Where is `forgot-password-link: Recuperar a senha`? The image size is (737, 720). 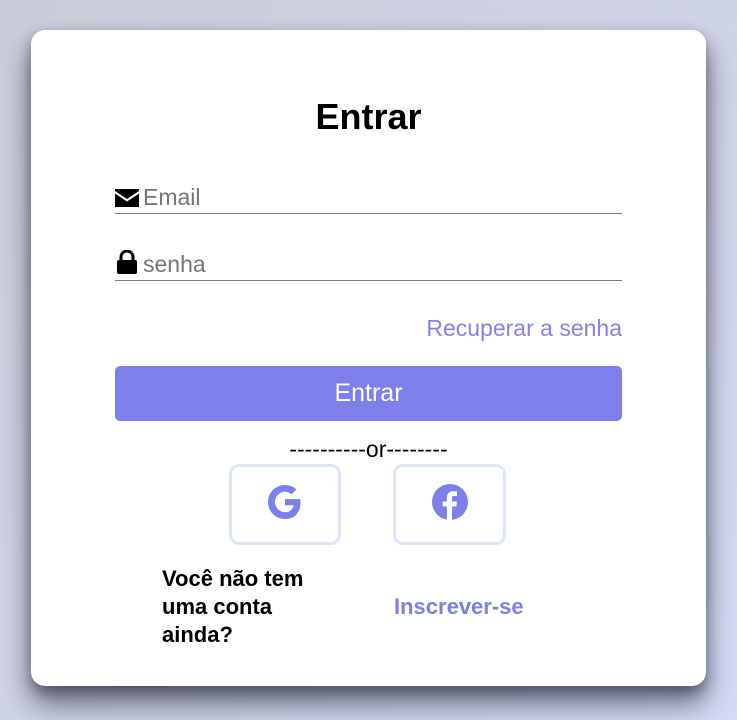
forgot-password-link: Recuperar a senha is located at coordinates (524, 328).